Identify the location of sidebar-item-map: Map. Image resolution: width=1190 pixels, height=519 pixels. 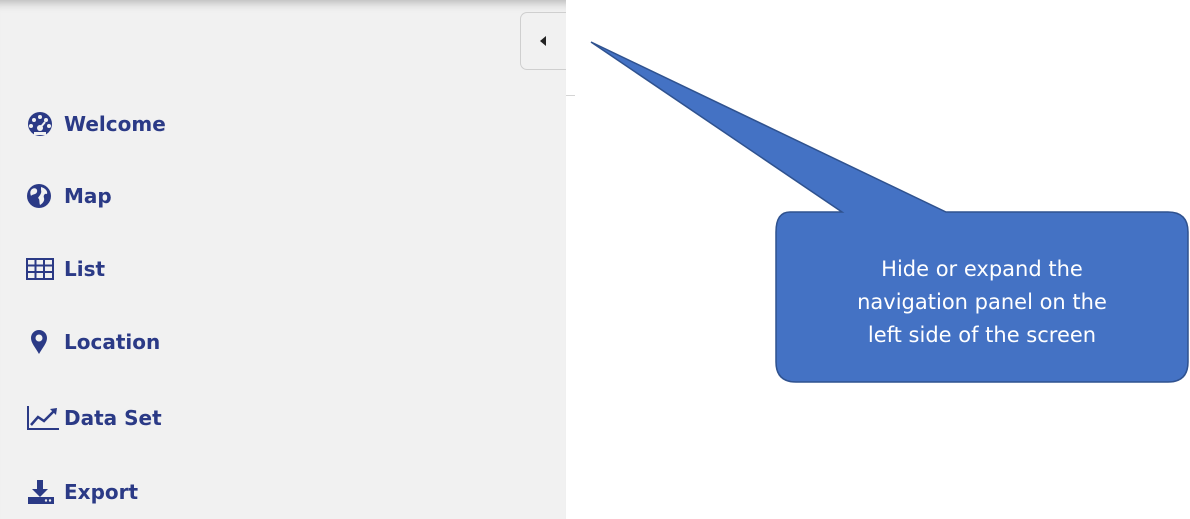
(69, 196).